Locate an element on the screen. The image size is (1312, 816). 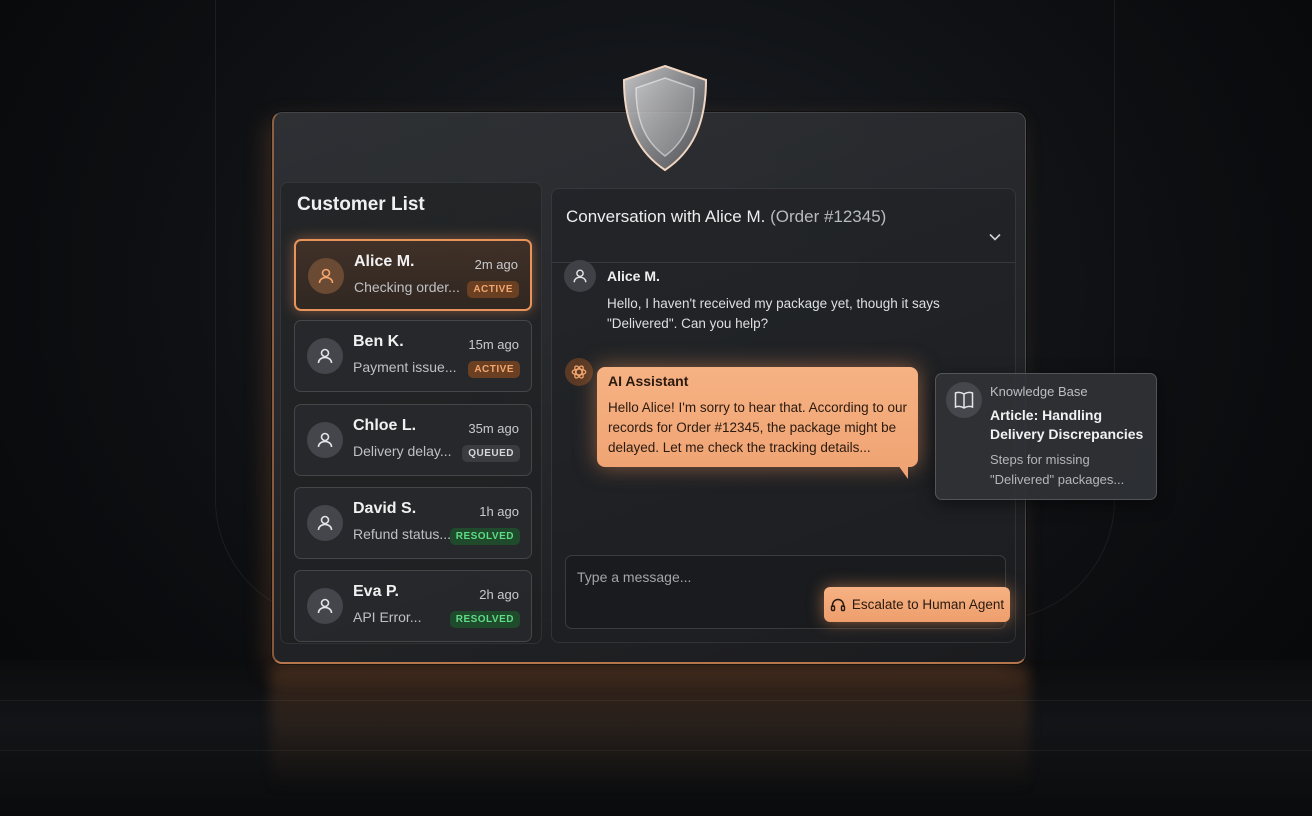
escalate-button-label: Escalate to Human Agent is located at coordinates (928, 604).